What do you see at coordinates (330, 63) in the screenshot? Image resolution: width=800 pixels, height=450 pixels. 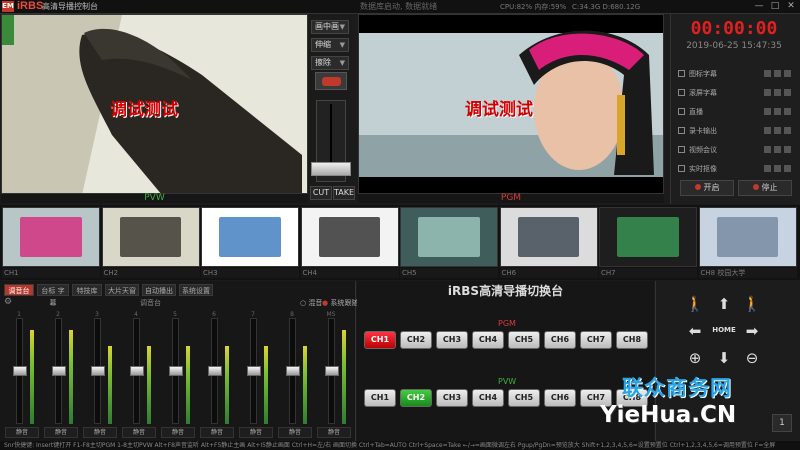 I see `effect-select-wipe: 擦除 ▼` at bounding box center [330, 63].